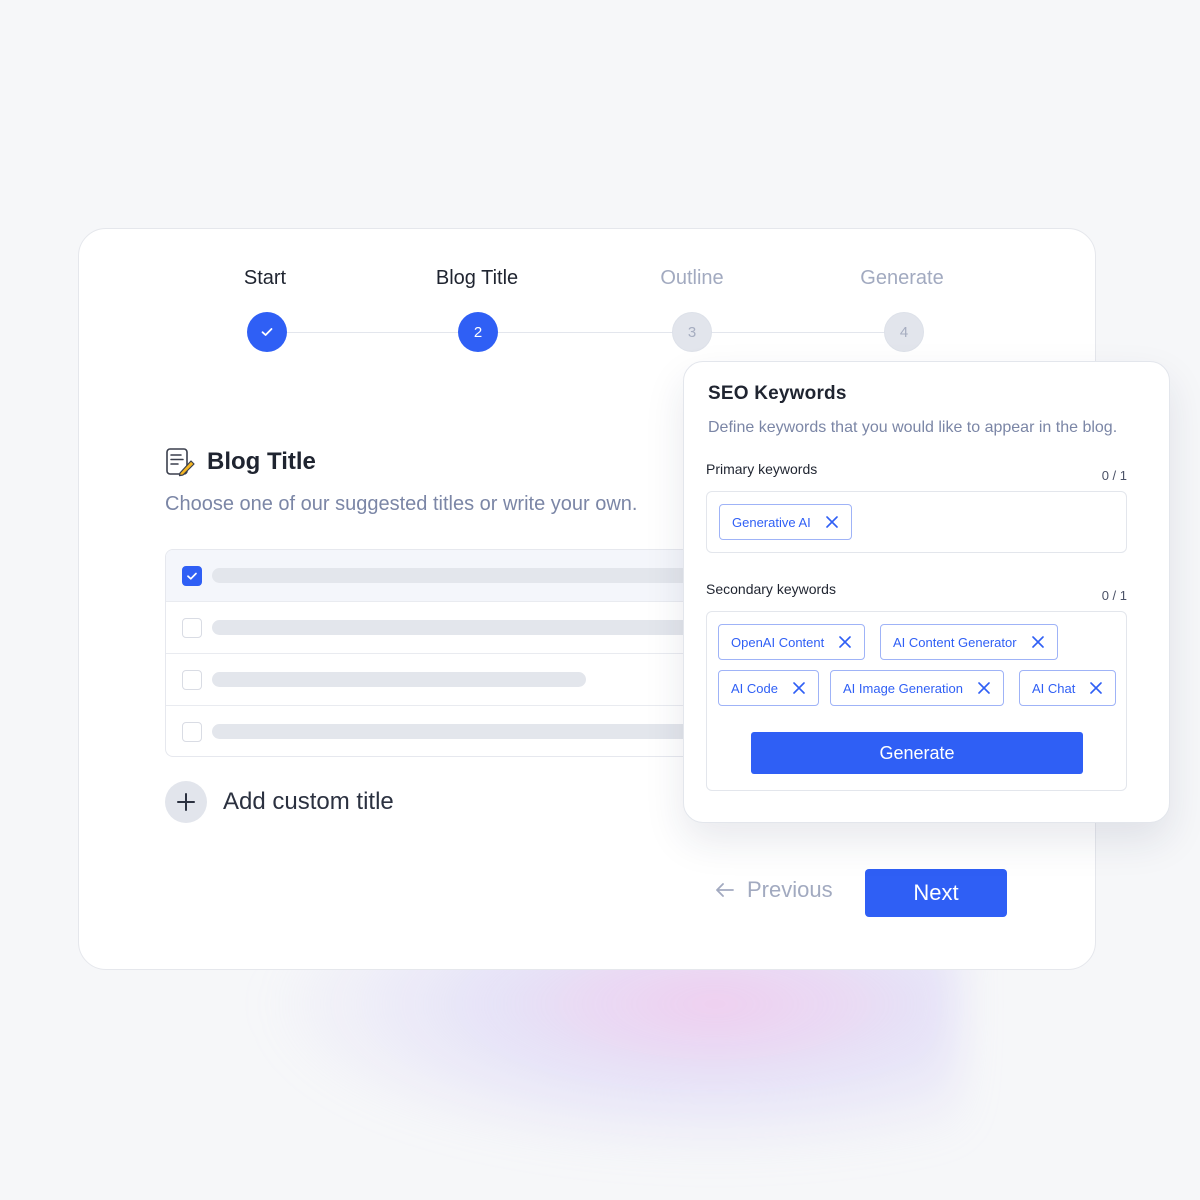  Describe the element at coordinates (180, 462) in the screenshot. I see `edit-document-icon` at that location.